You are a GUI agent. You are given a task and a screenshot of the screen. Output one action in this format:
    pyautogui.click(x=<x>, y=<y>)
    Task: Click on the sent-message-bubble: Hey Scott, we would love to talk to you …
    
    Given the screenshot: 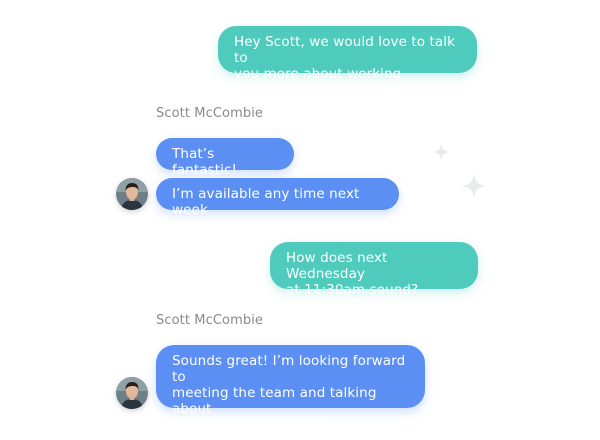 What is the action you would take?
    pyautogui.click(x=347, y=62)
    